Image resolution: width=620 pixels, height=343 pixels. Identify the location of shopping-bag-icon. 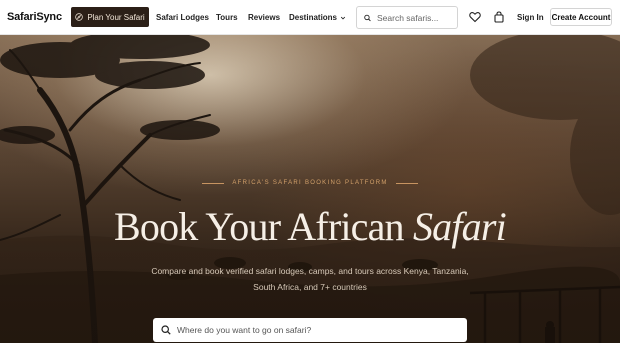
(499, 17).